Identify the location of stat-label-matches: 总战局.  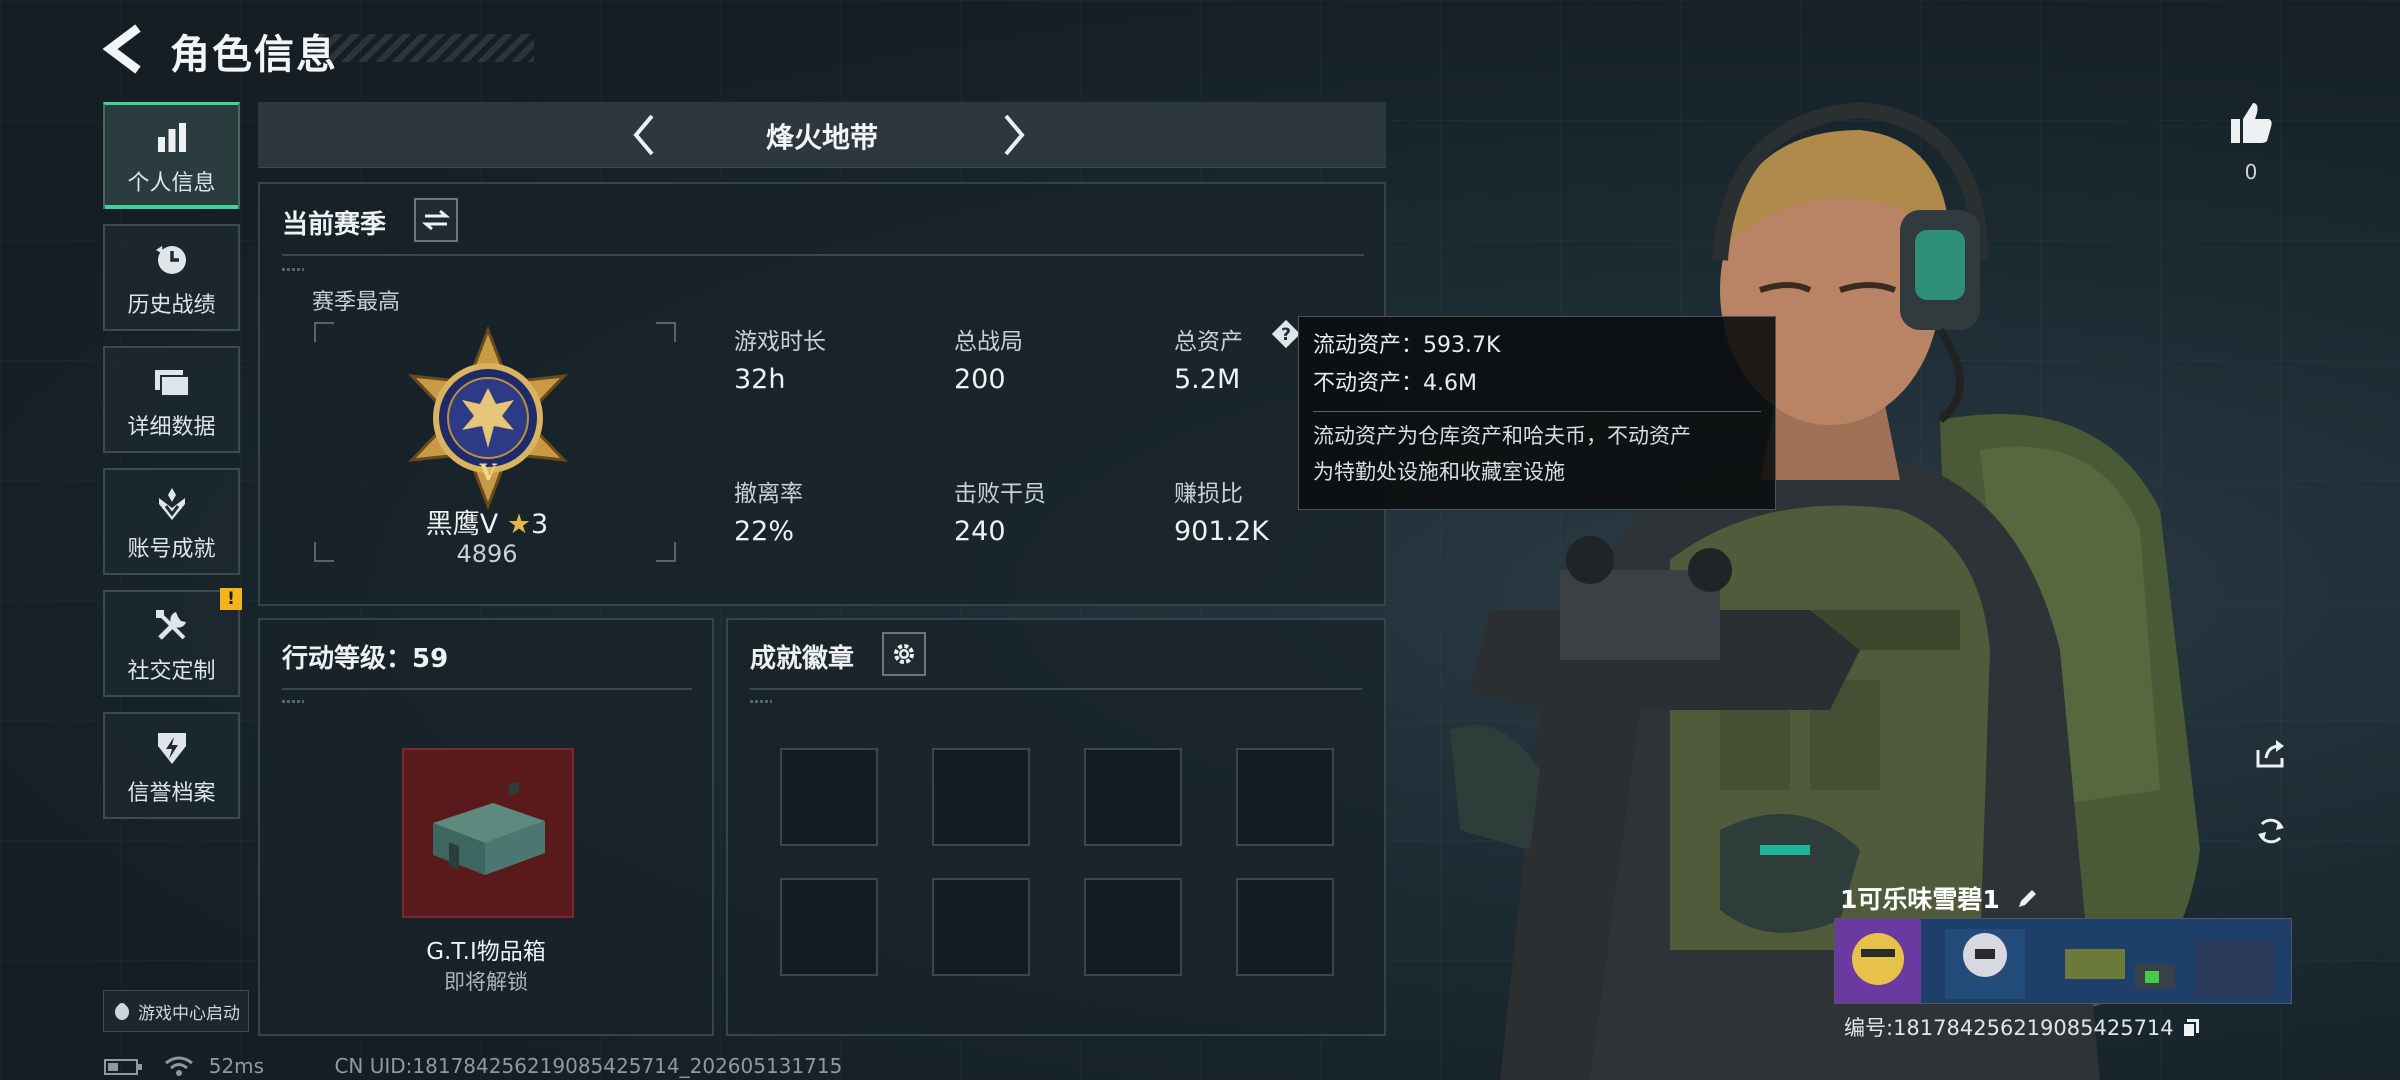
(988, 342).